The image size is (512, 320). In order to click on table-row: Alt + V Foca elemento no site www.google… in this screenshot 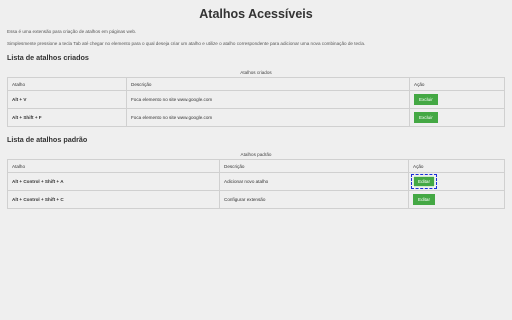, I will do `click(256, 99)`.